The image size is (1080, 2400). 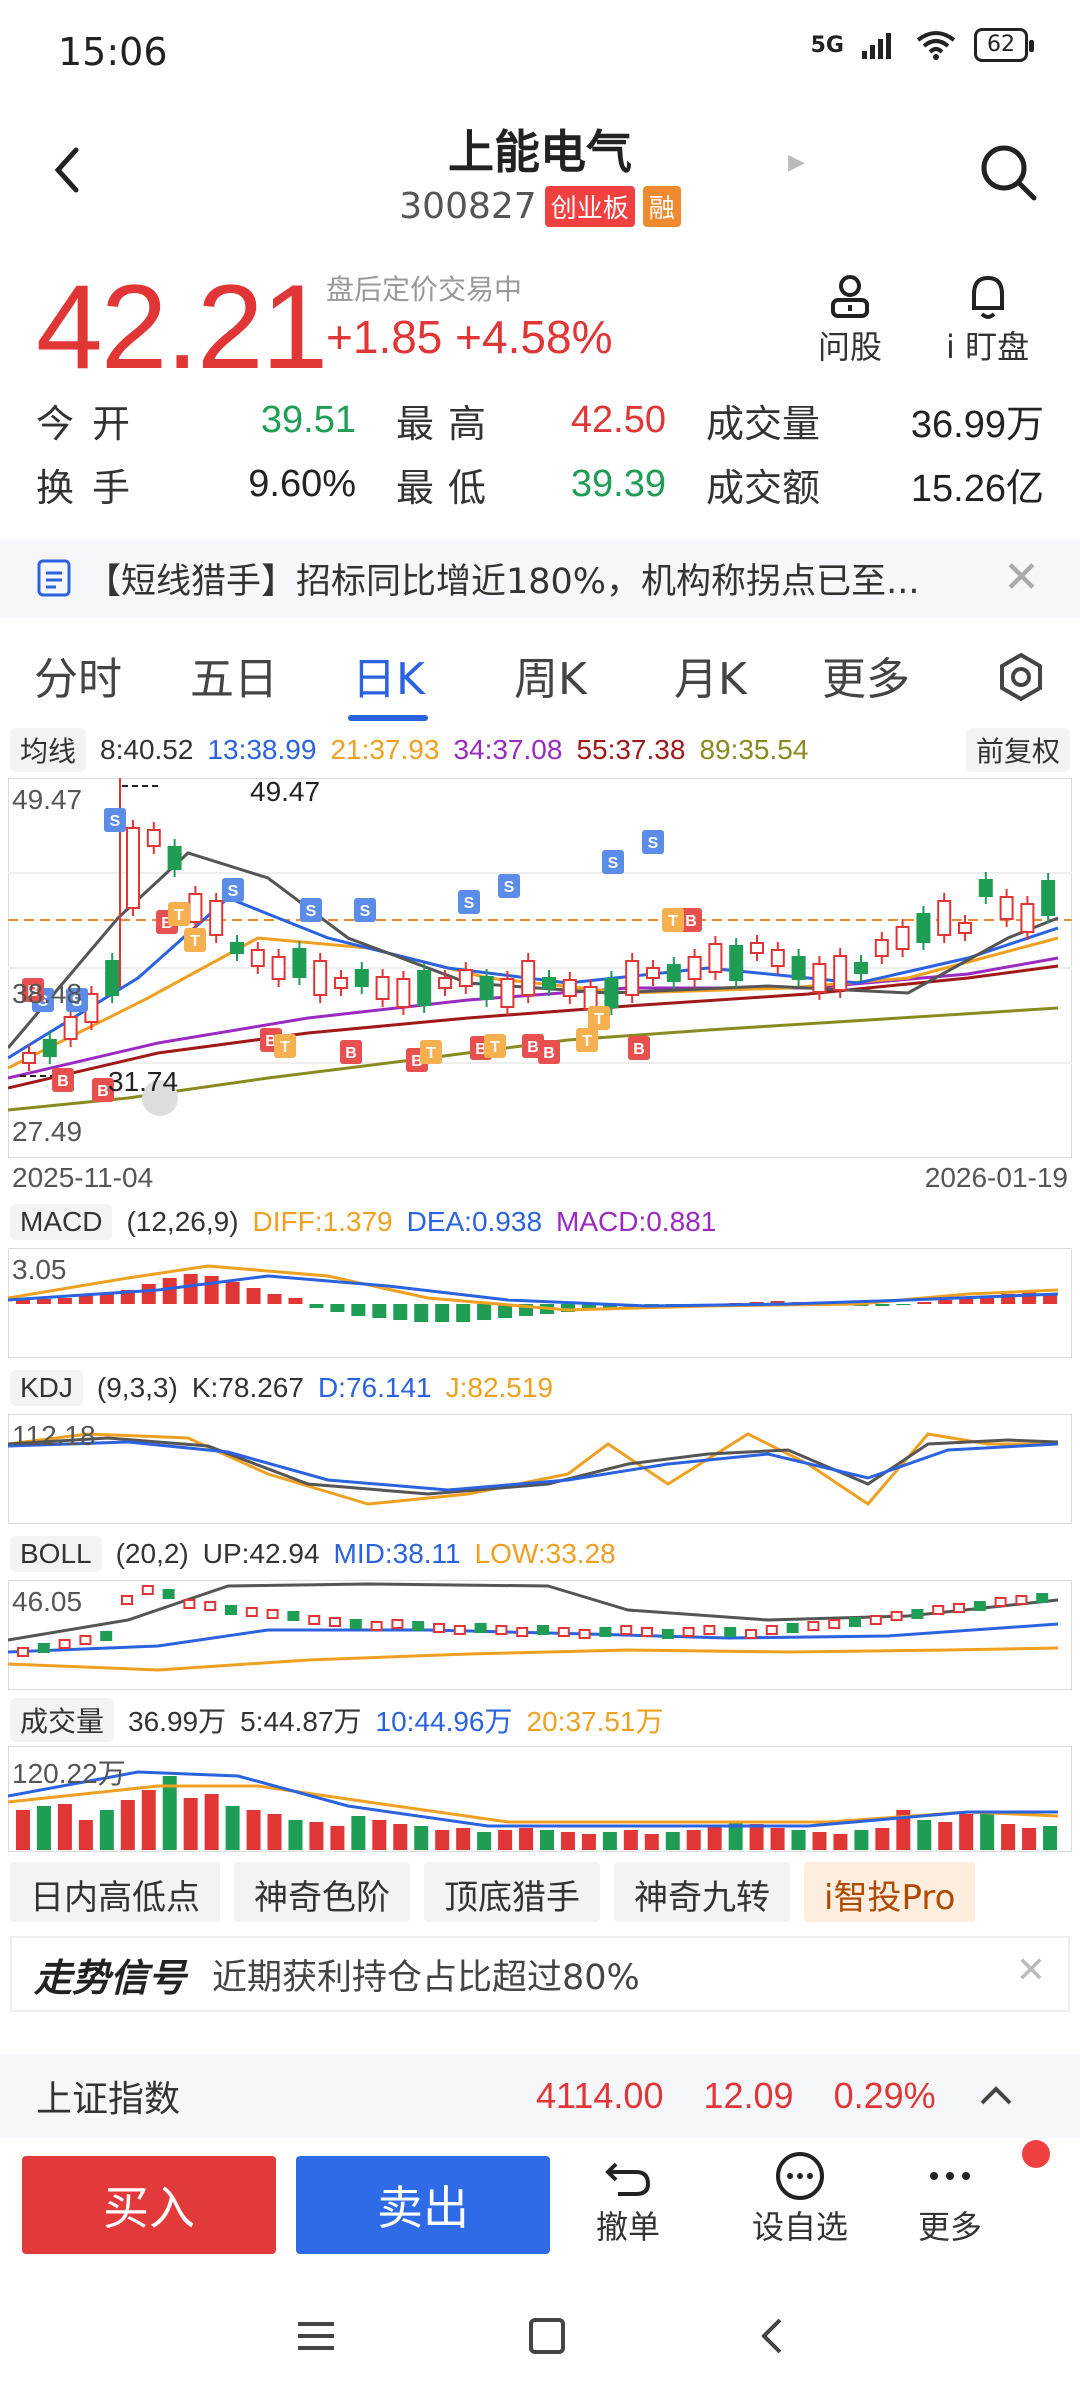 What do you see at coordinates (710, 675) in the screenshot?
I see `tab-monthly-k: 月K` at bounding box center [710, 675].